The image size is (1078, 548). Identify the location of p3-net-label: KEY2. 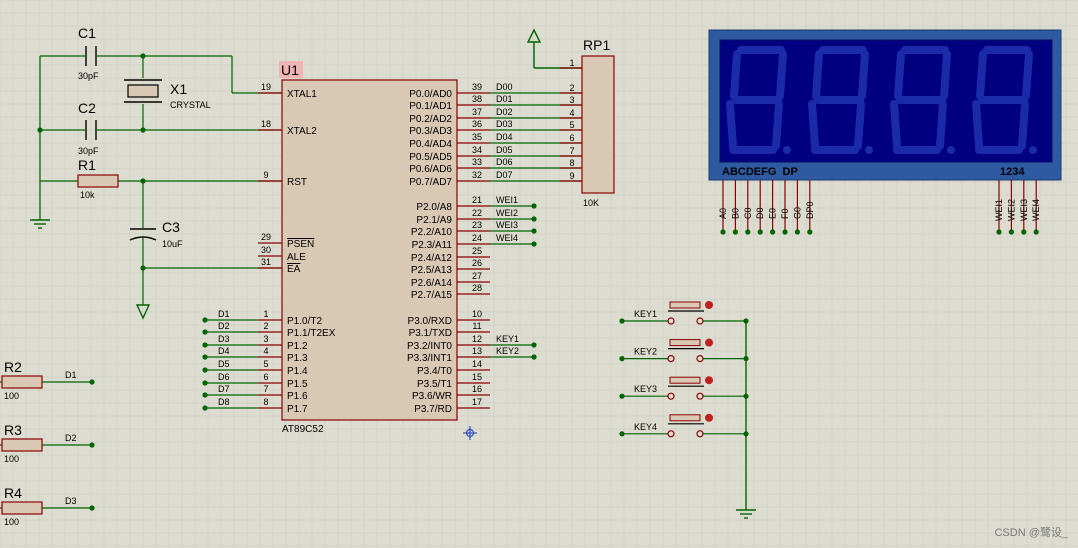
(507, 351).